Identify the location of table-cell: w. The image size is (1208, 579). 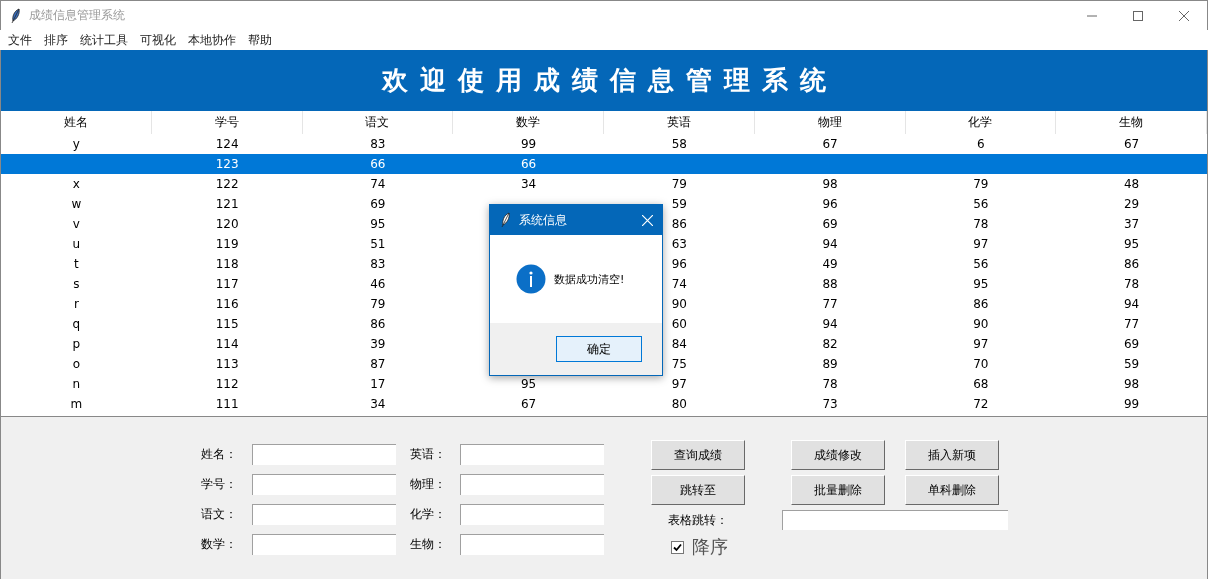
(76, 204).